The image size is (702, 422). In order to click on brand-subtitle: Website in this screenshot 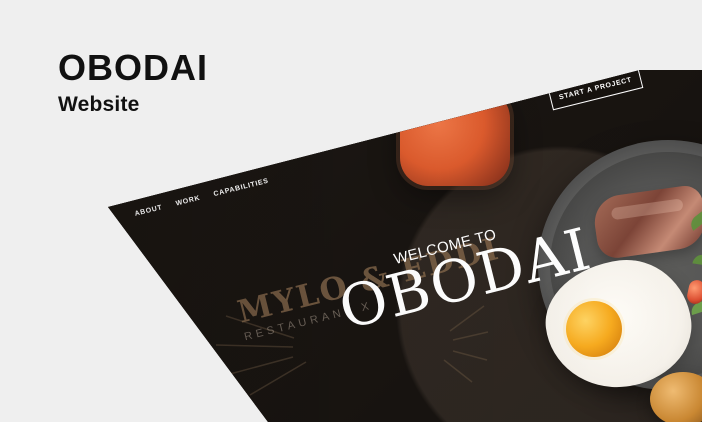, I will do `click(99, 104)`.